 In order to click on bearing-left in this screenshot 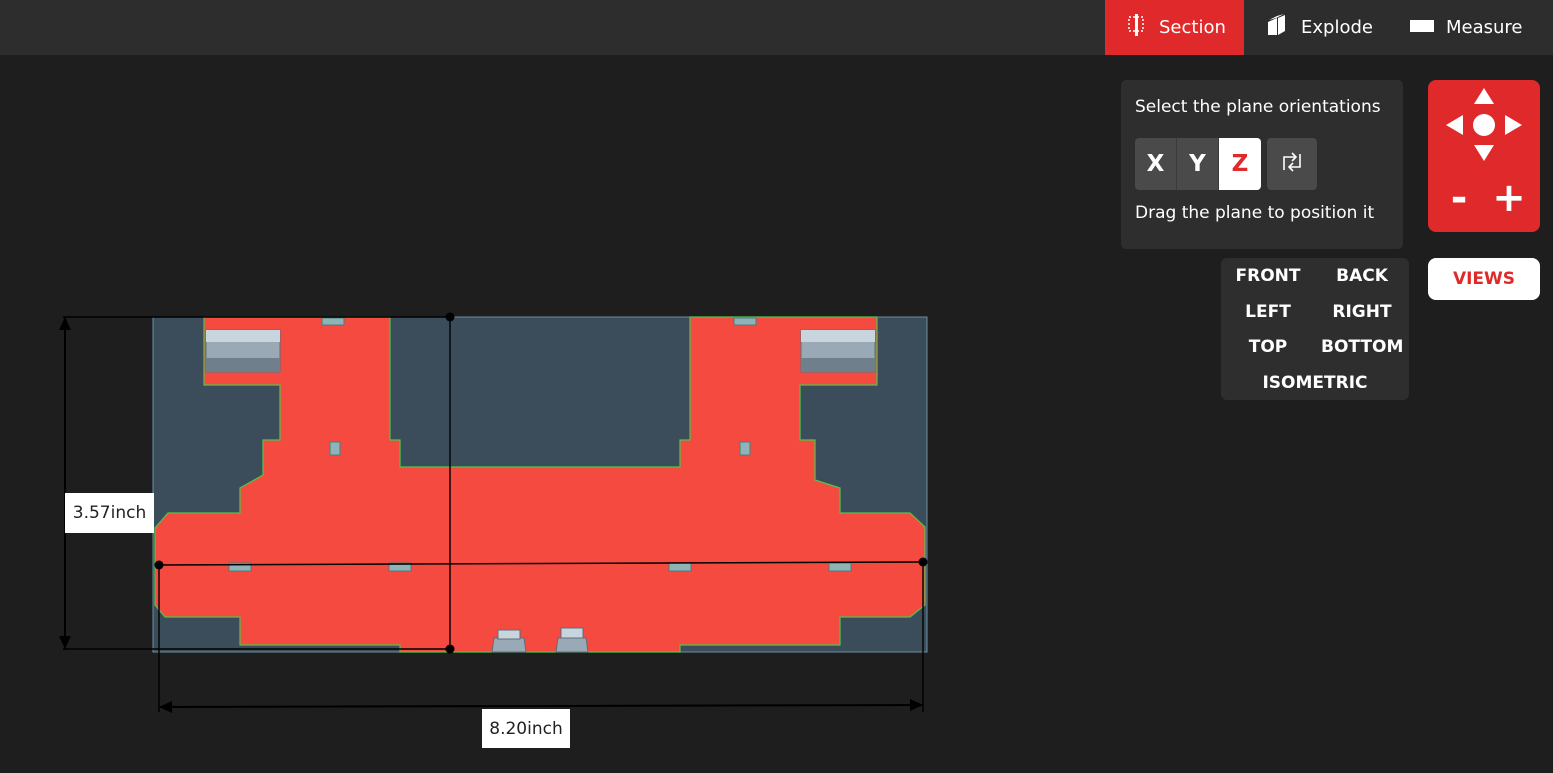, I will do `click(243, 351)`.